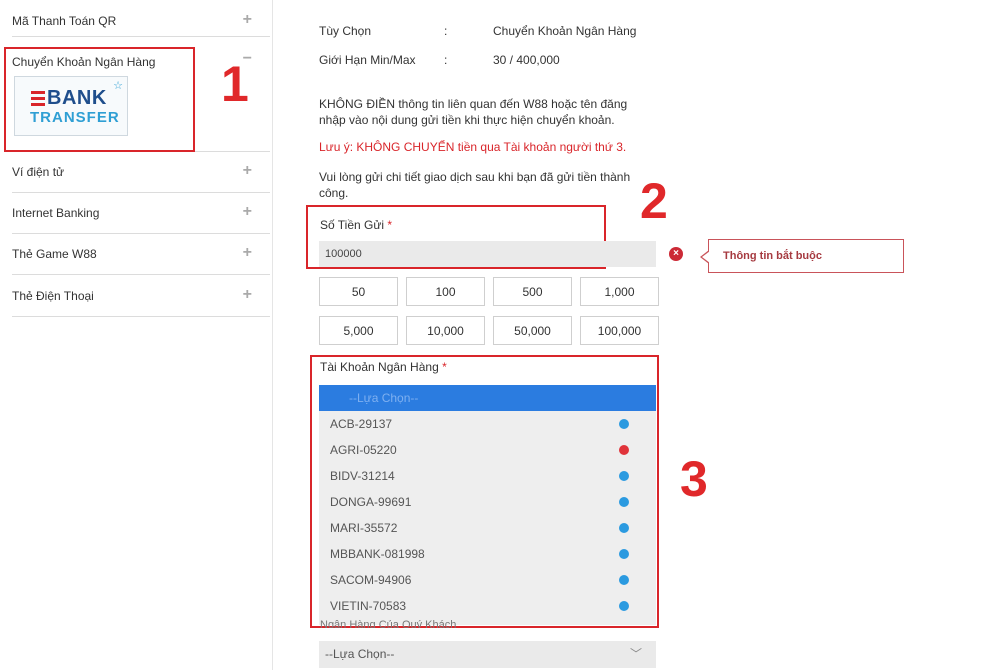 Image resolution: width=1000 pixels, height=670 pixels. Describe the element at coordinates (526, 60) in the screenshot. I see `limit-value: 30 / 400,000` at that location.